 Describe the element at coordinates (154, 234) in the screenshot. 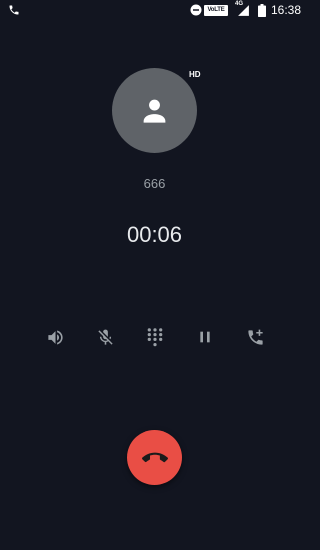

I see `call-timer: 00:06` at that location.